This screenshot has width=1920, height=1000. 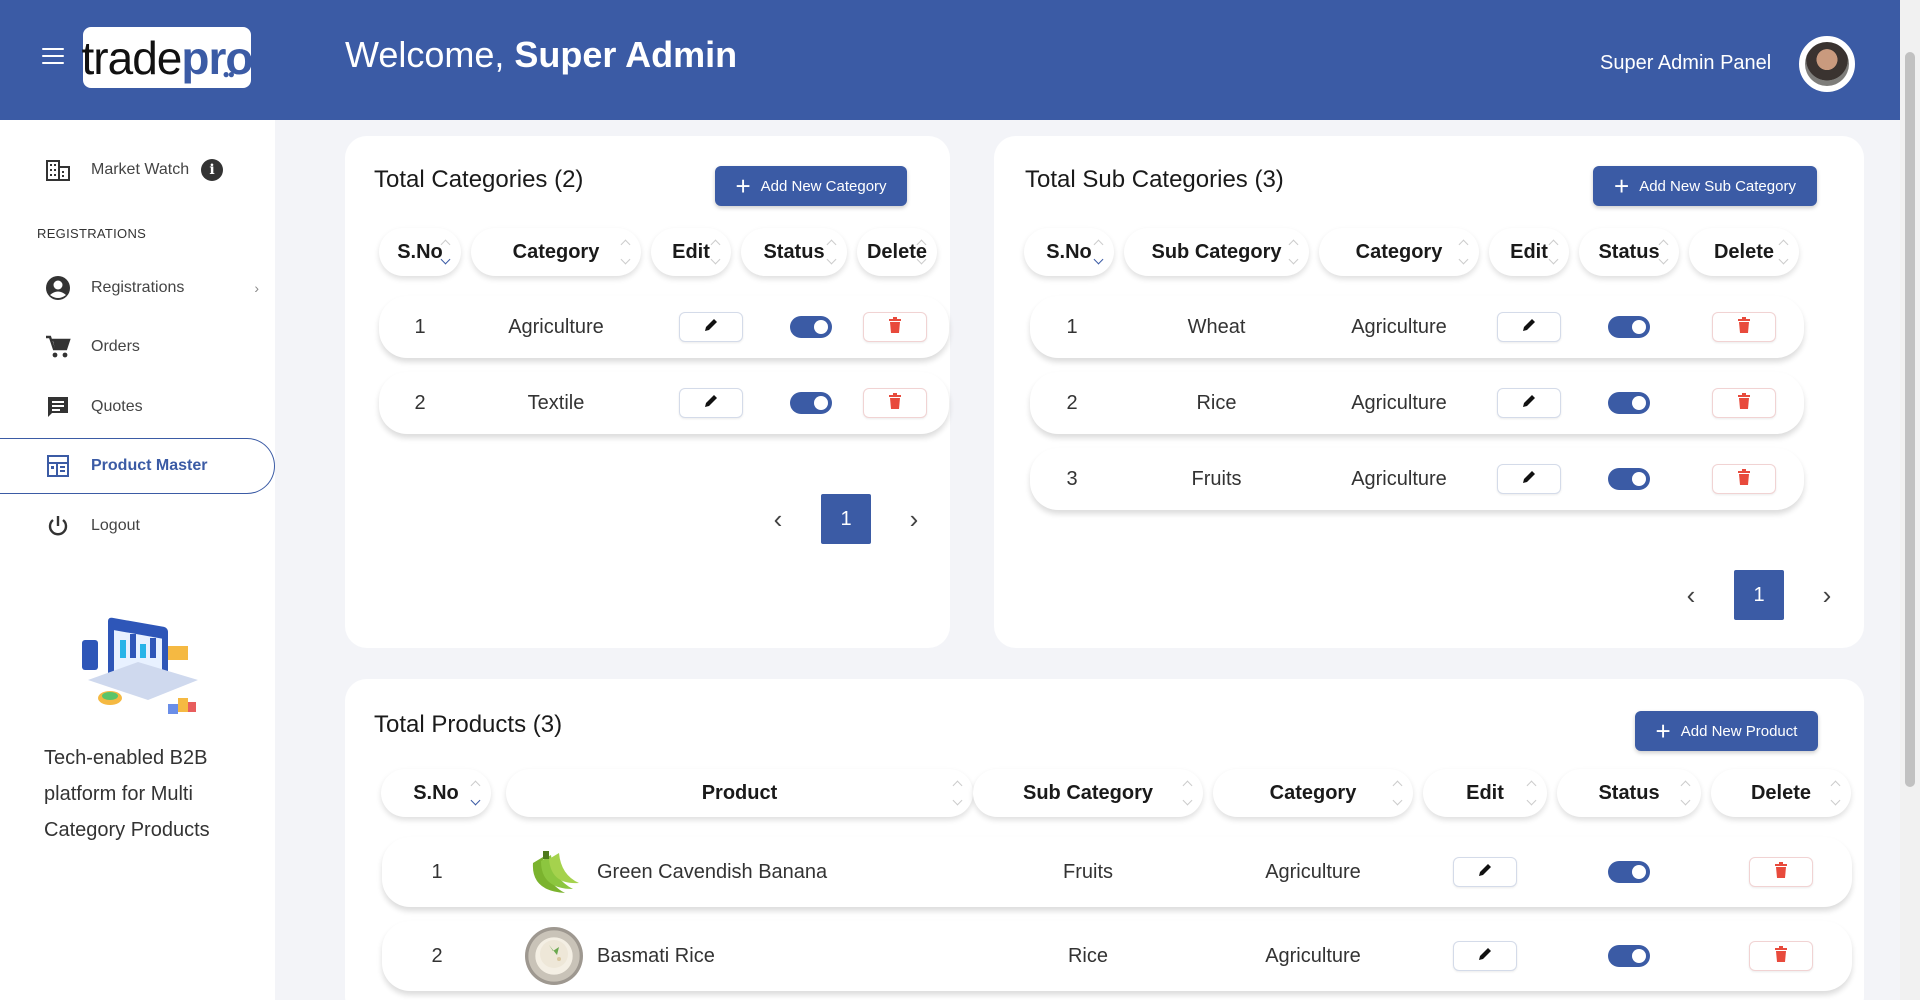 What do you see at coordinates (739, 793) in the screenshot?
I see `col-header-product: Product` at bounding box center [739, 793].